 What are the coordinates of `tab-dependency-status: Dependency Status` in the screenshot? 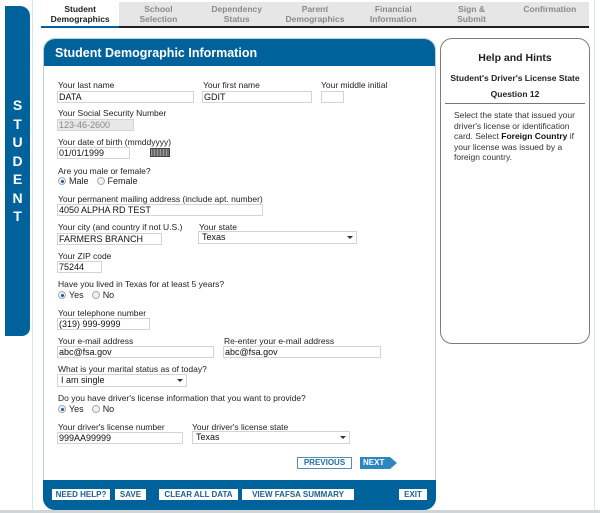 It's located at (237, 14).